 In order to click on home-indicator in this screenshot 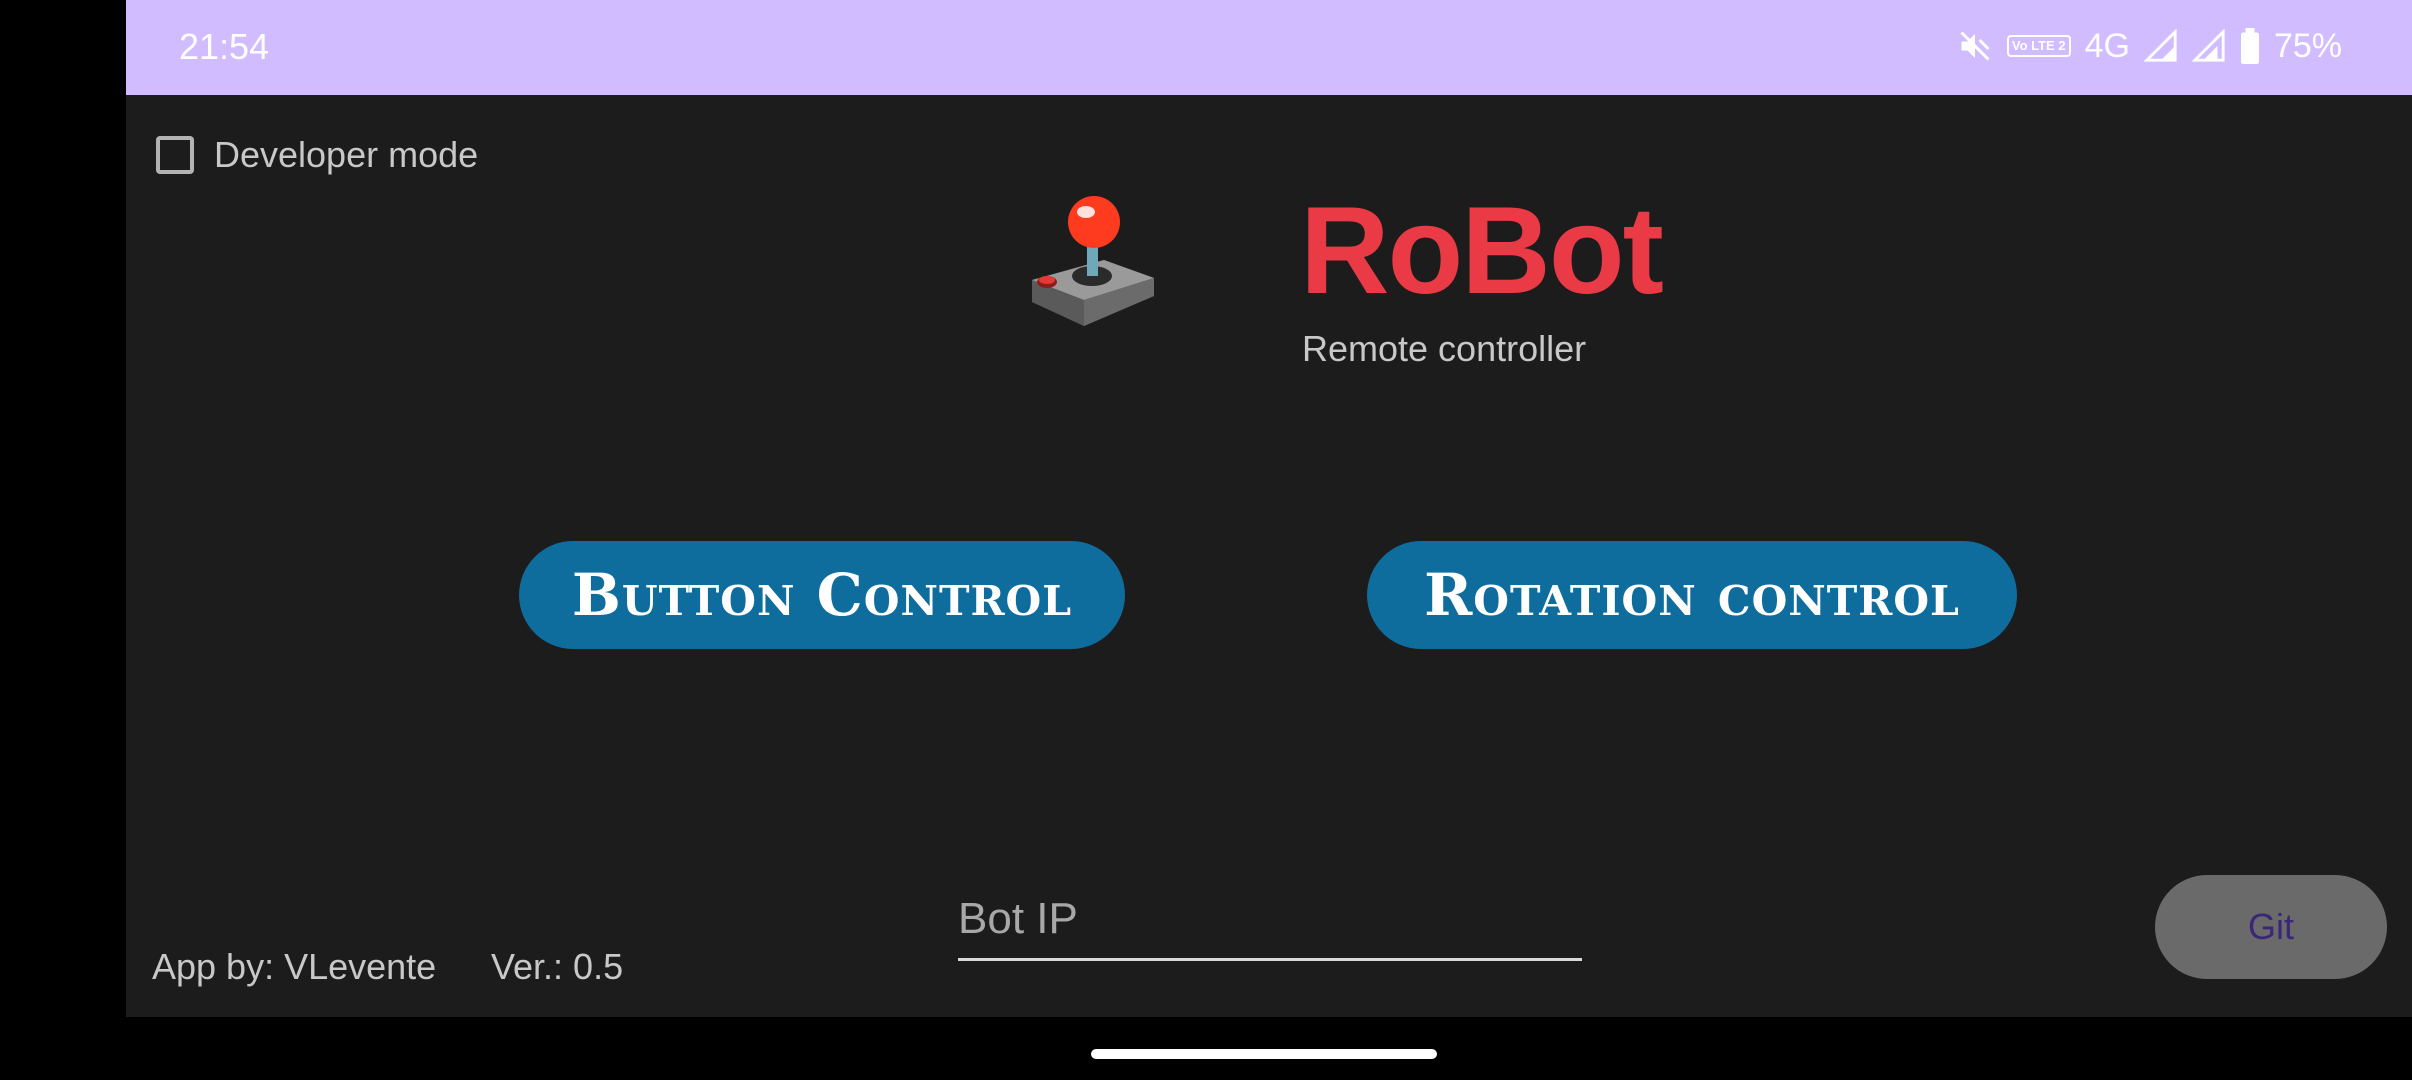, I will do `click(1264, 1054)`.